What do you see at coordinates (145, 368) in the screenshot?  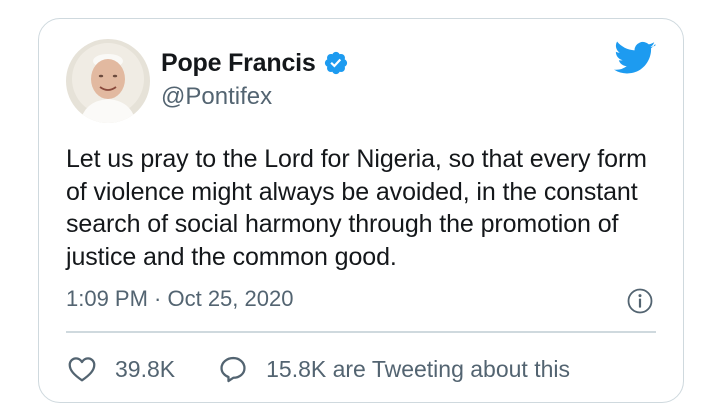 I see `like-count: 39.8K` at bounding box center [145, 368].